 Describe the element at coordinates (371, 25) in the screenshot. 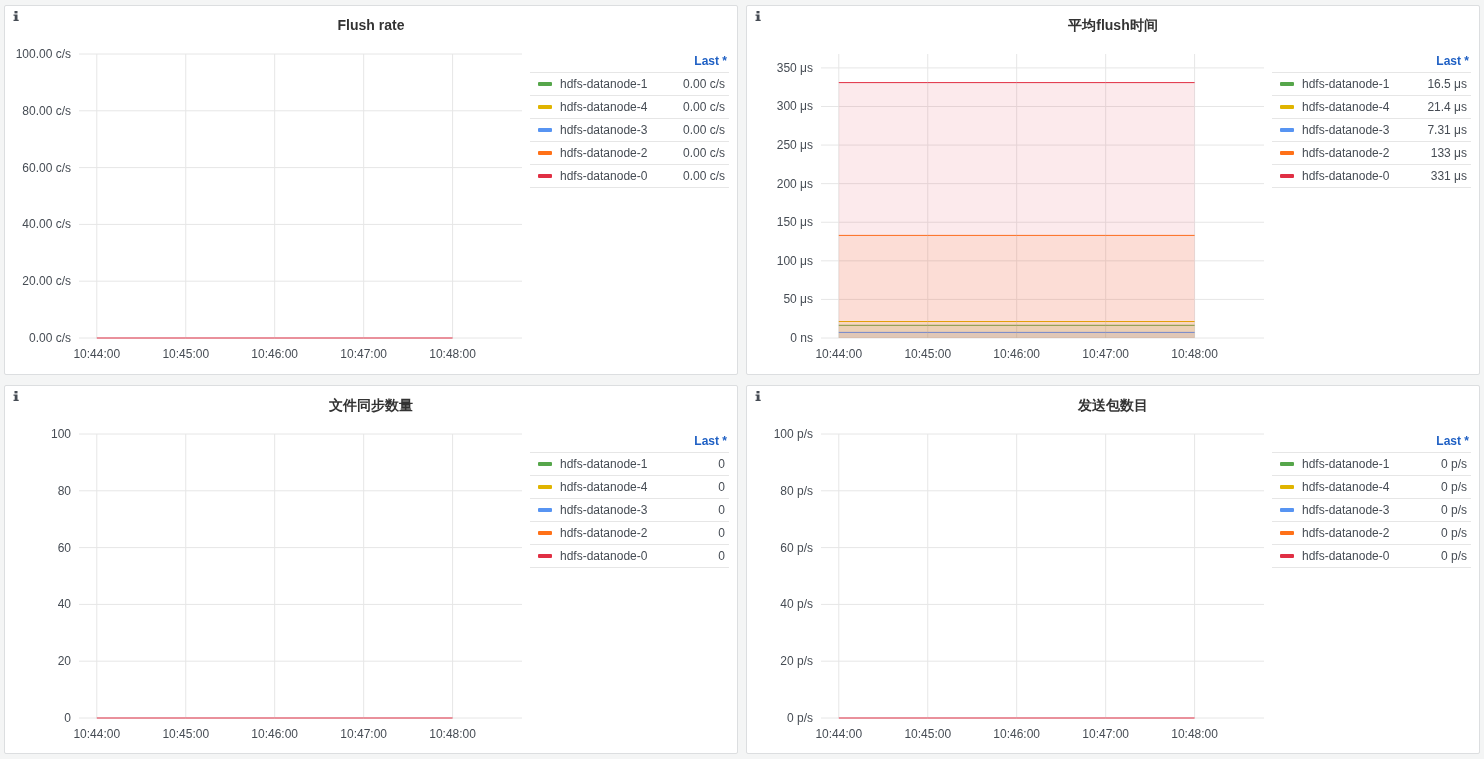

I see `panel-title: Flush rate` at that location.